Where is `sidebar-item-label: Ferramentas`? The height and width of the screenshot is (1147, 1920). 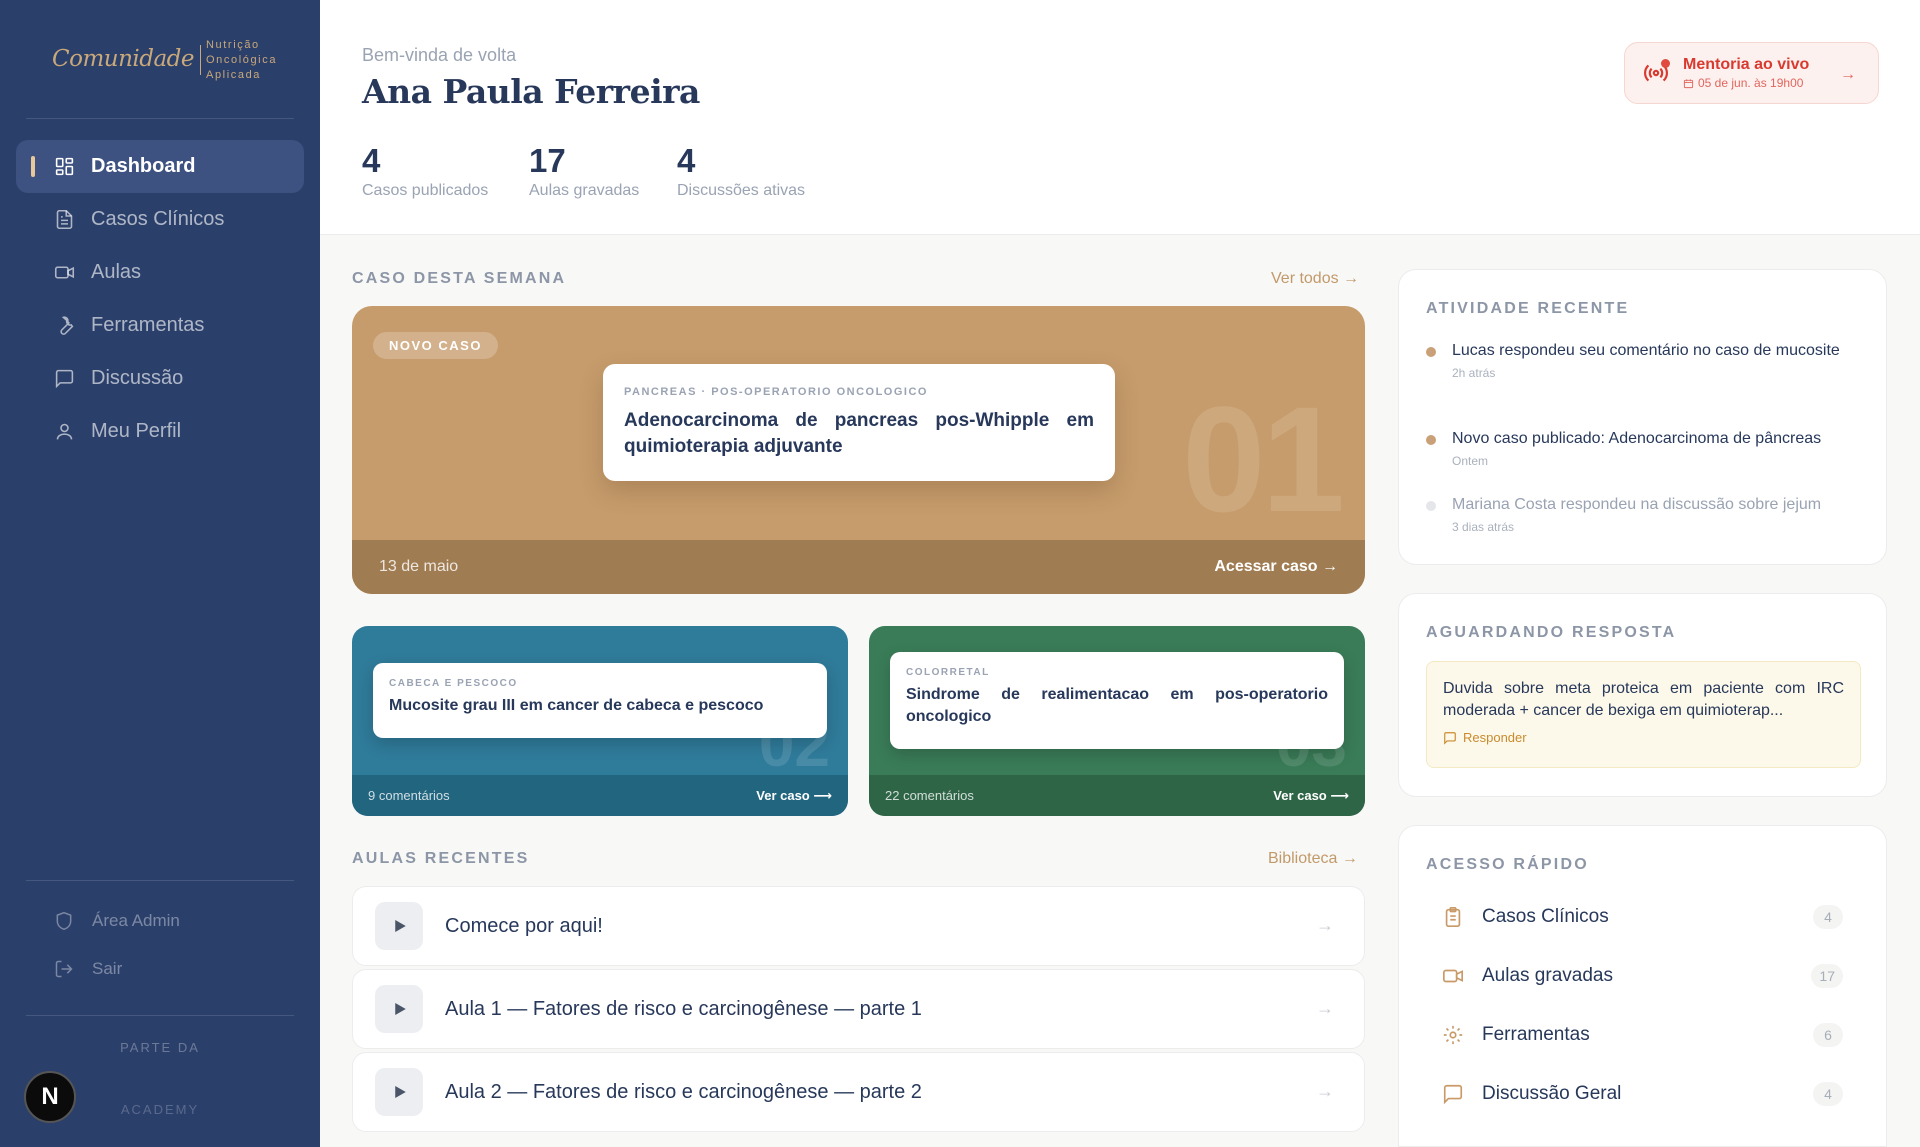
sidebar-item-label: Ferramentas is located at coordinates (148, 325).